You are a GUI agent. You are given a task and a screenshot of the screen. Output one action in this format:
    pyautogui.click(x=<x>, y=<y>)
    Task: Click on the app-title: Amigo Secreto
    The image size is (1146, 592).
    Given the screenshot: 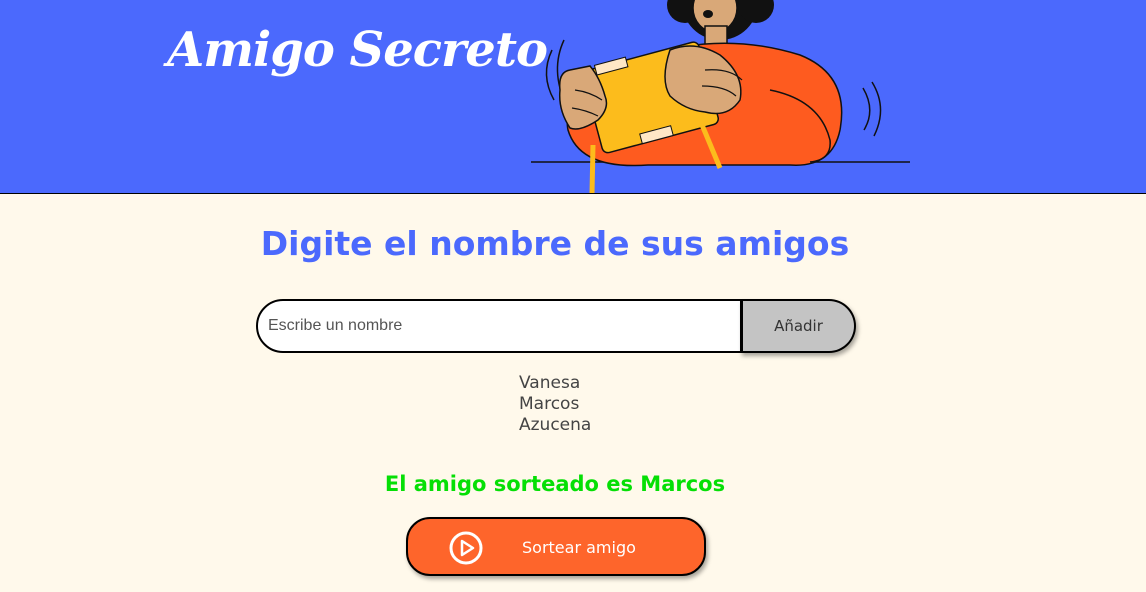 What is the action you would take?
    pyautogui.click(x=357, y=50)
    